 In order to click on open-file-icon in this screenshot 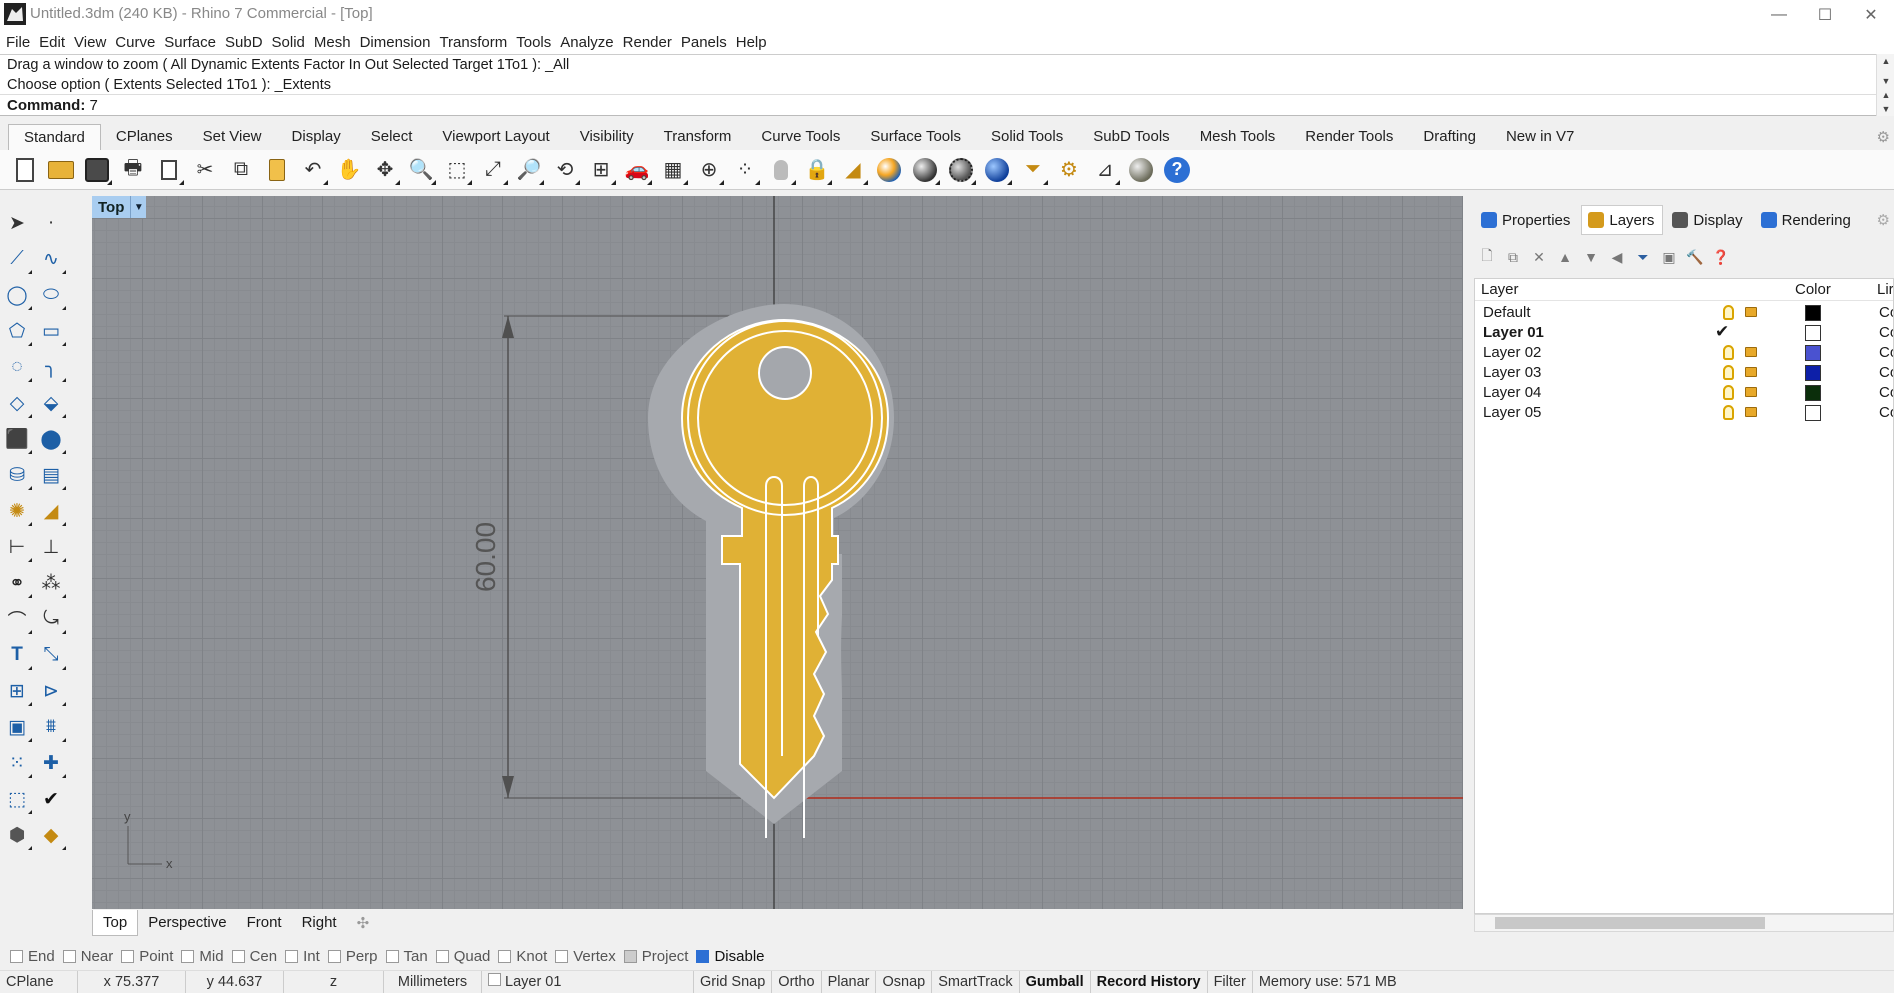, I will do `click(61, 170)`.